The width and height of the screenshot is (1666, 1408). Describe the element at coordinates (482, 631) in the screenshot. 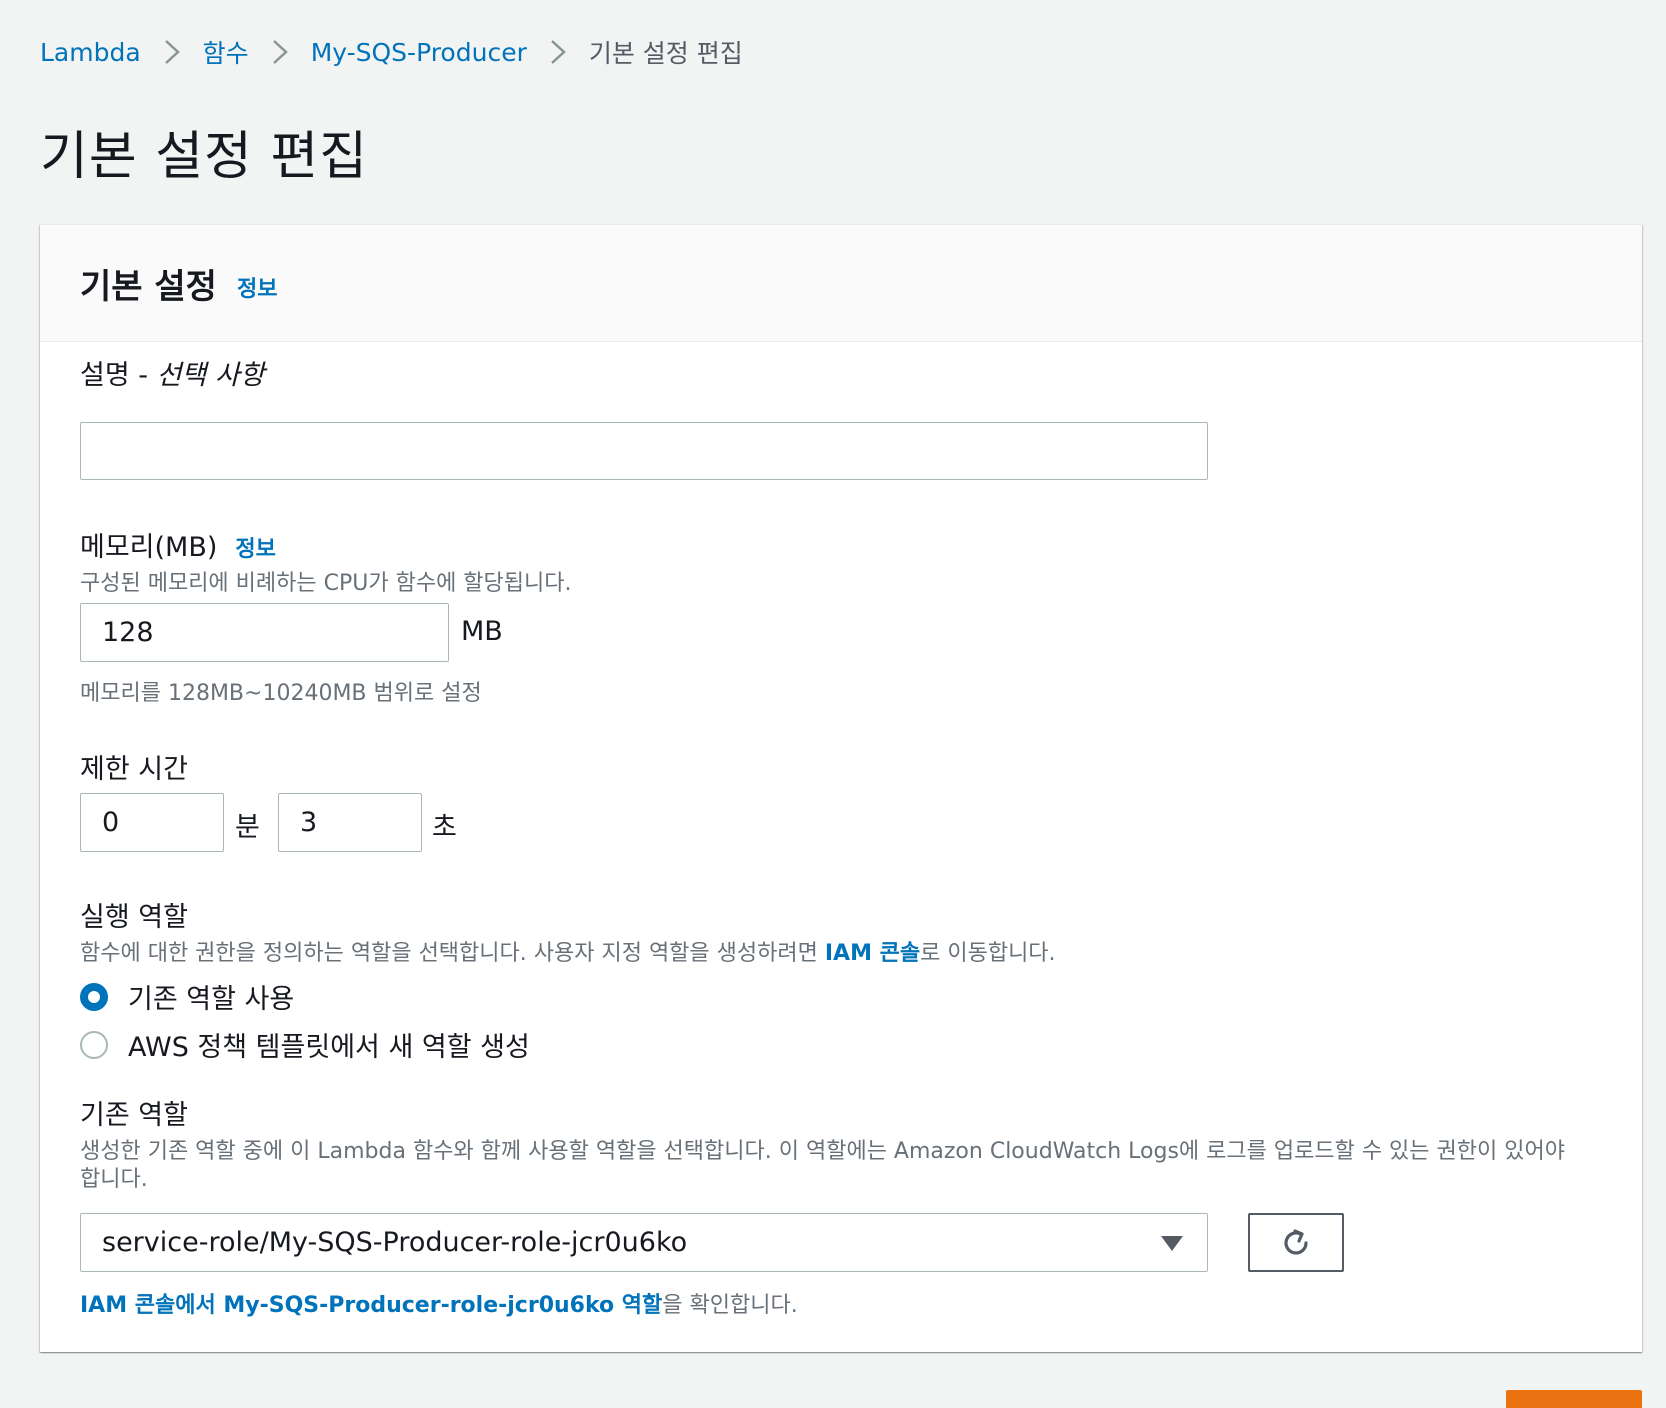

I see `memory-unit: MB` at that location.